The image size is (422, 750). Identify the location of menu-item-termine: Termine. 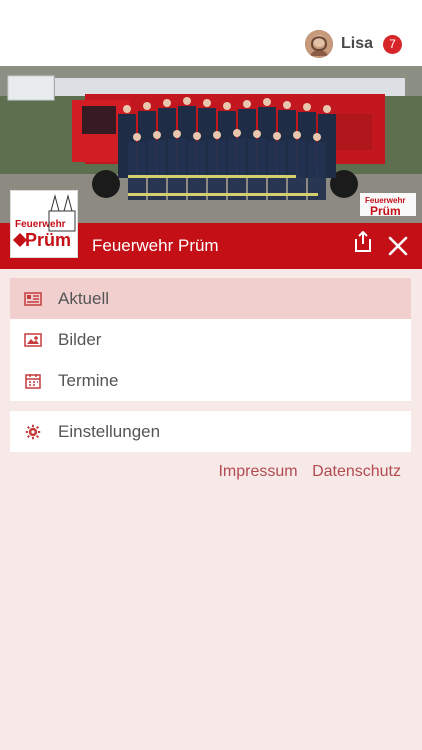
(210, 380).